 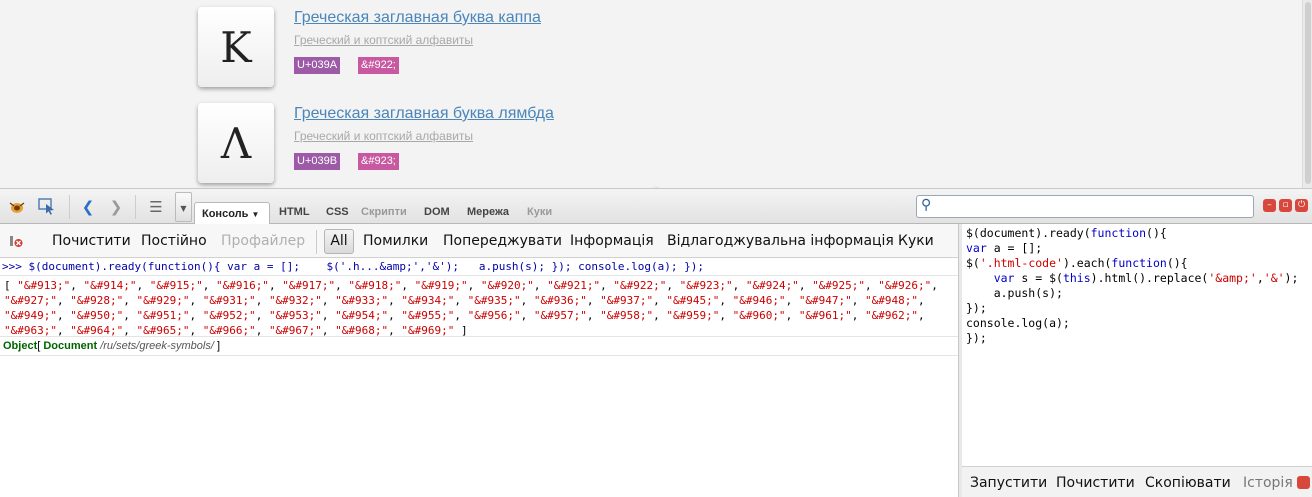 I want to click on symbol-glyph-tile: Λ, so click(x=236, y=143).